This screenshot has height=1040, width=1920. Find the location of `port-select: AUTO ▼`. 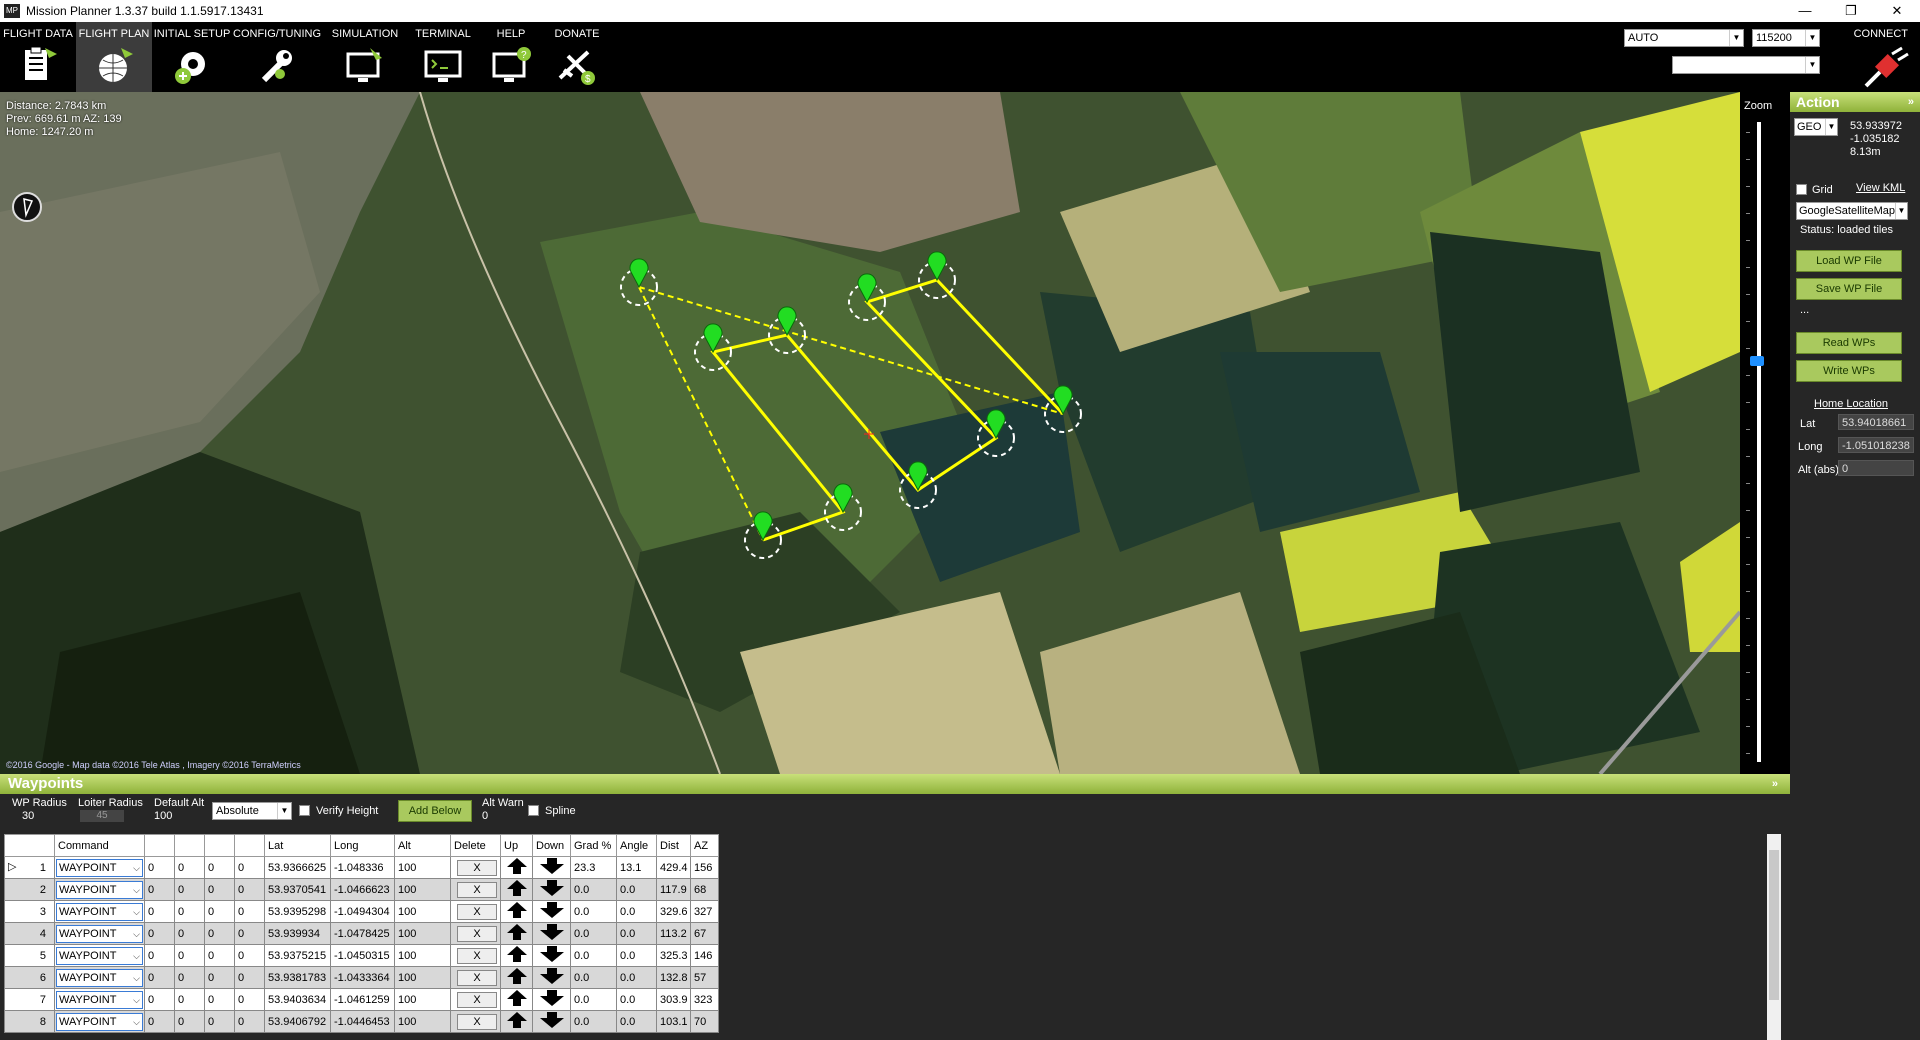

port-select: AUTO ▼ is located at coordinates (1684, 38).